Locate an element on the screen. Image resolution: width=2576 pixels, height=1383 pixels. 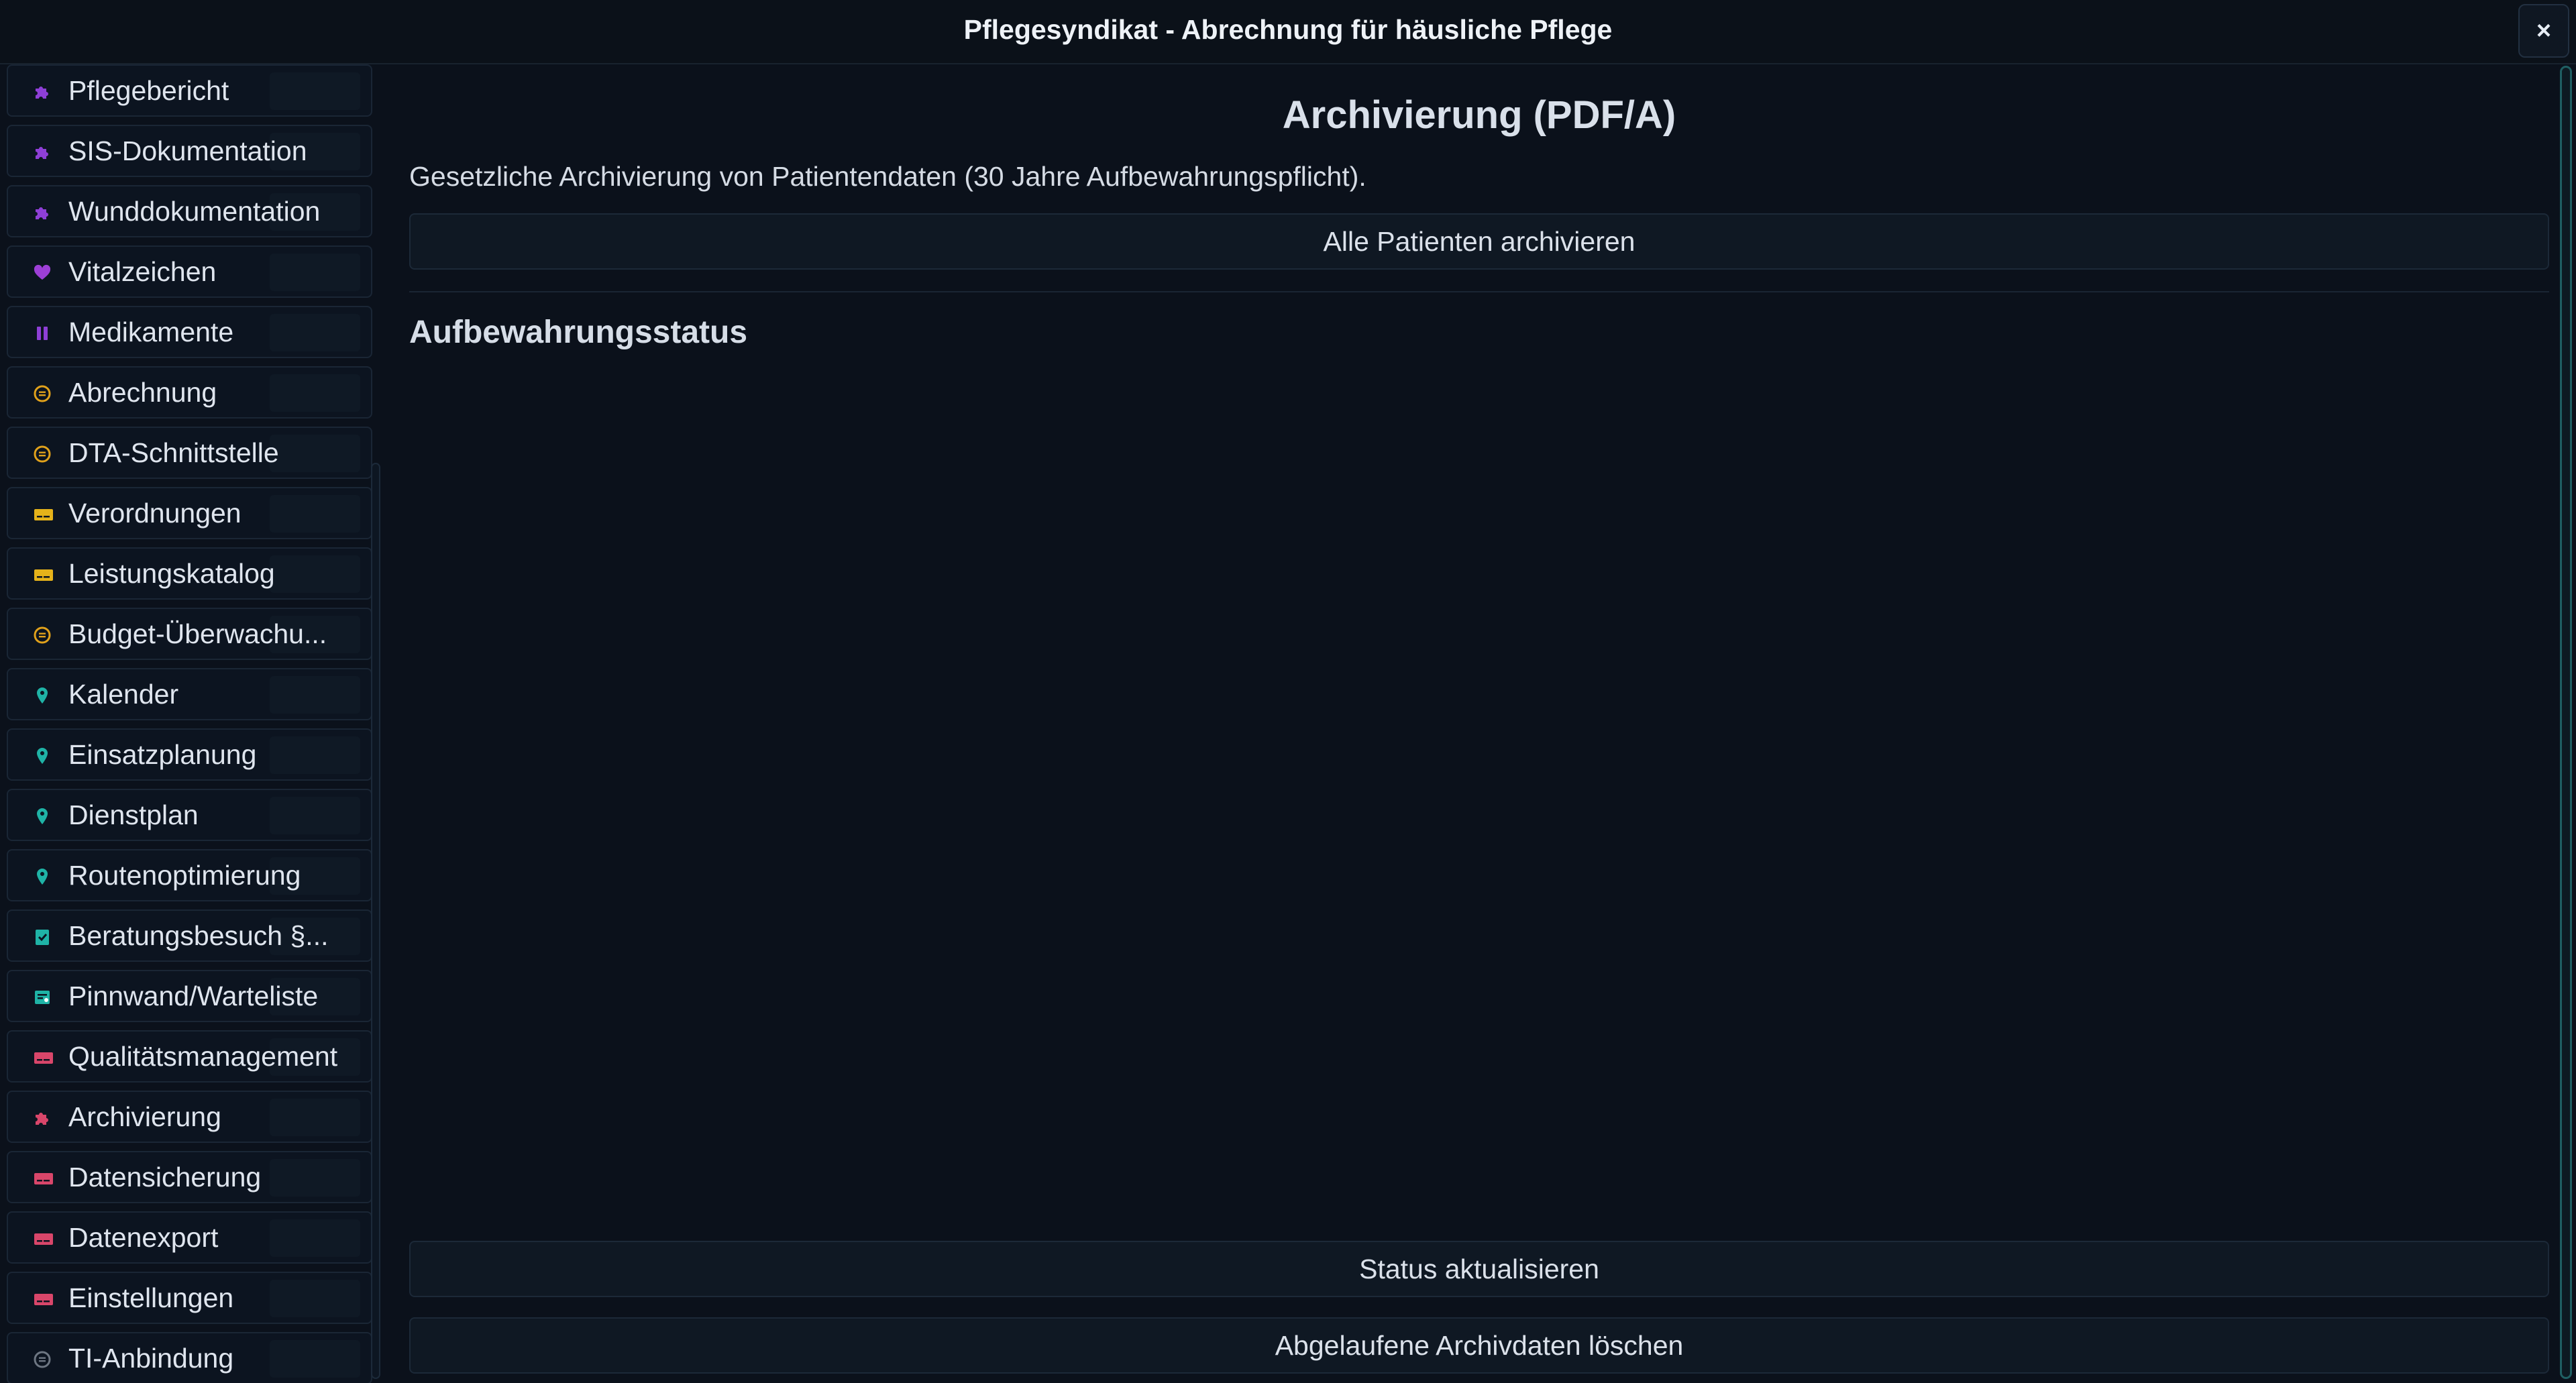
sidebar-item-label: Medikamente is located at coordinates (151, 332).